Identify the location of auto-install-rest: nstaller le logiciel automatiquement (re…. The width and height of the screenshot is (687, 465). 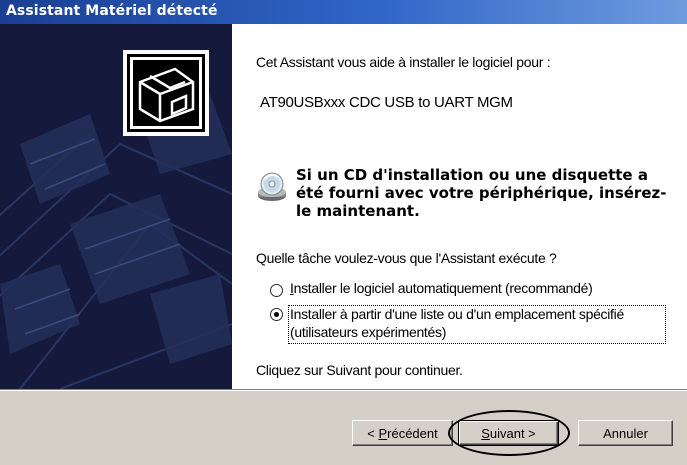
(443, 288).